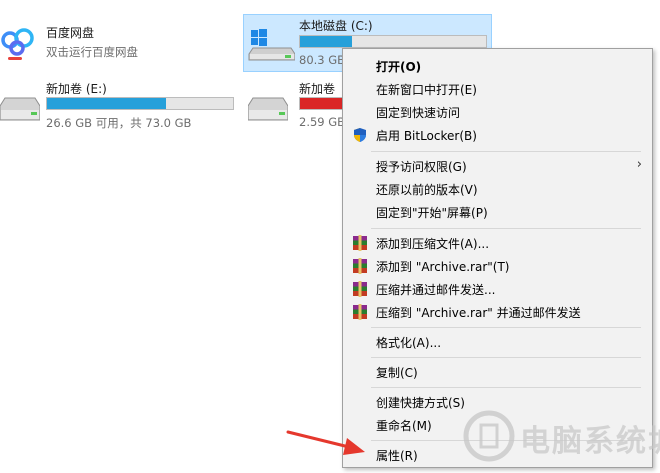 This screenshot has width=660, height=473. What do you see at coordinates (497, 165) in the screenshot?
I see `menu-item-grant-access: 授予访问权限(G) ›` at bounding box center [497, 165].